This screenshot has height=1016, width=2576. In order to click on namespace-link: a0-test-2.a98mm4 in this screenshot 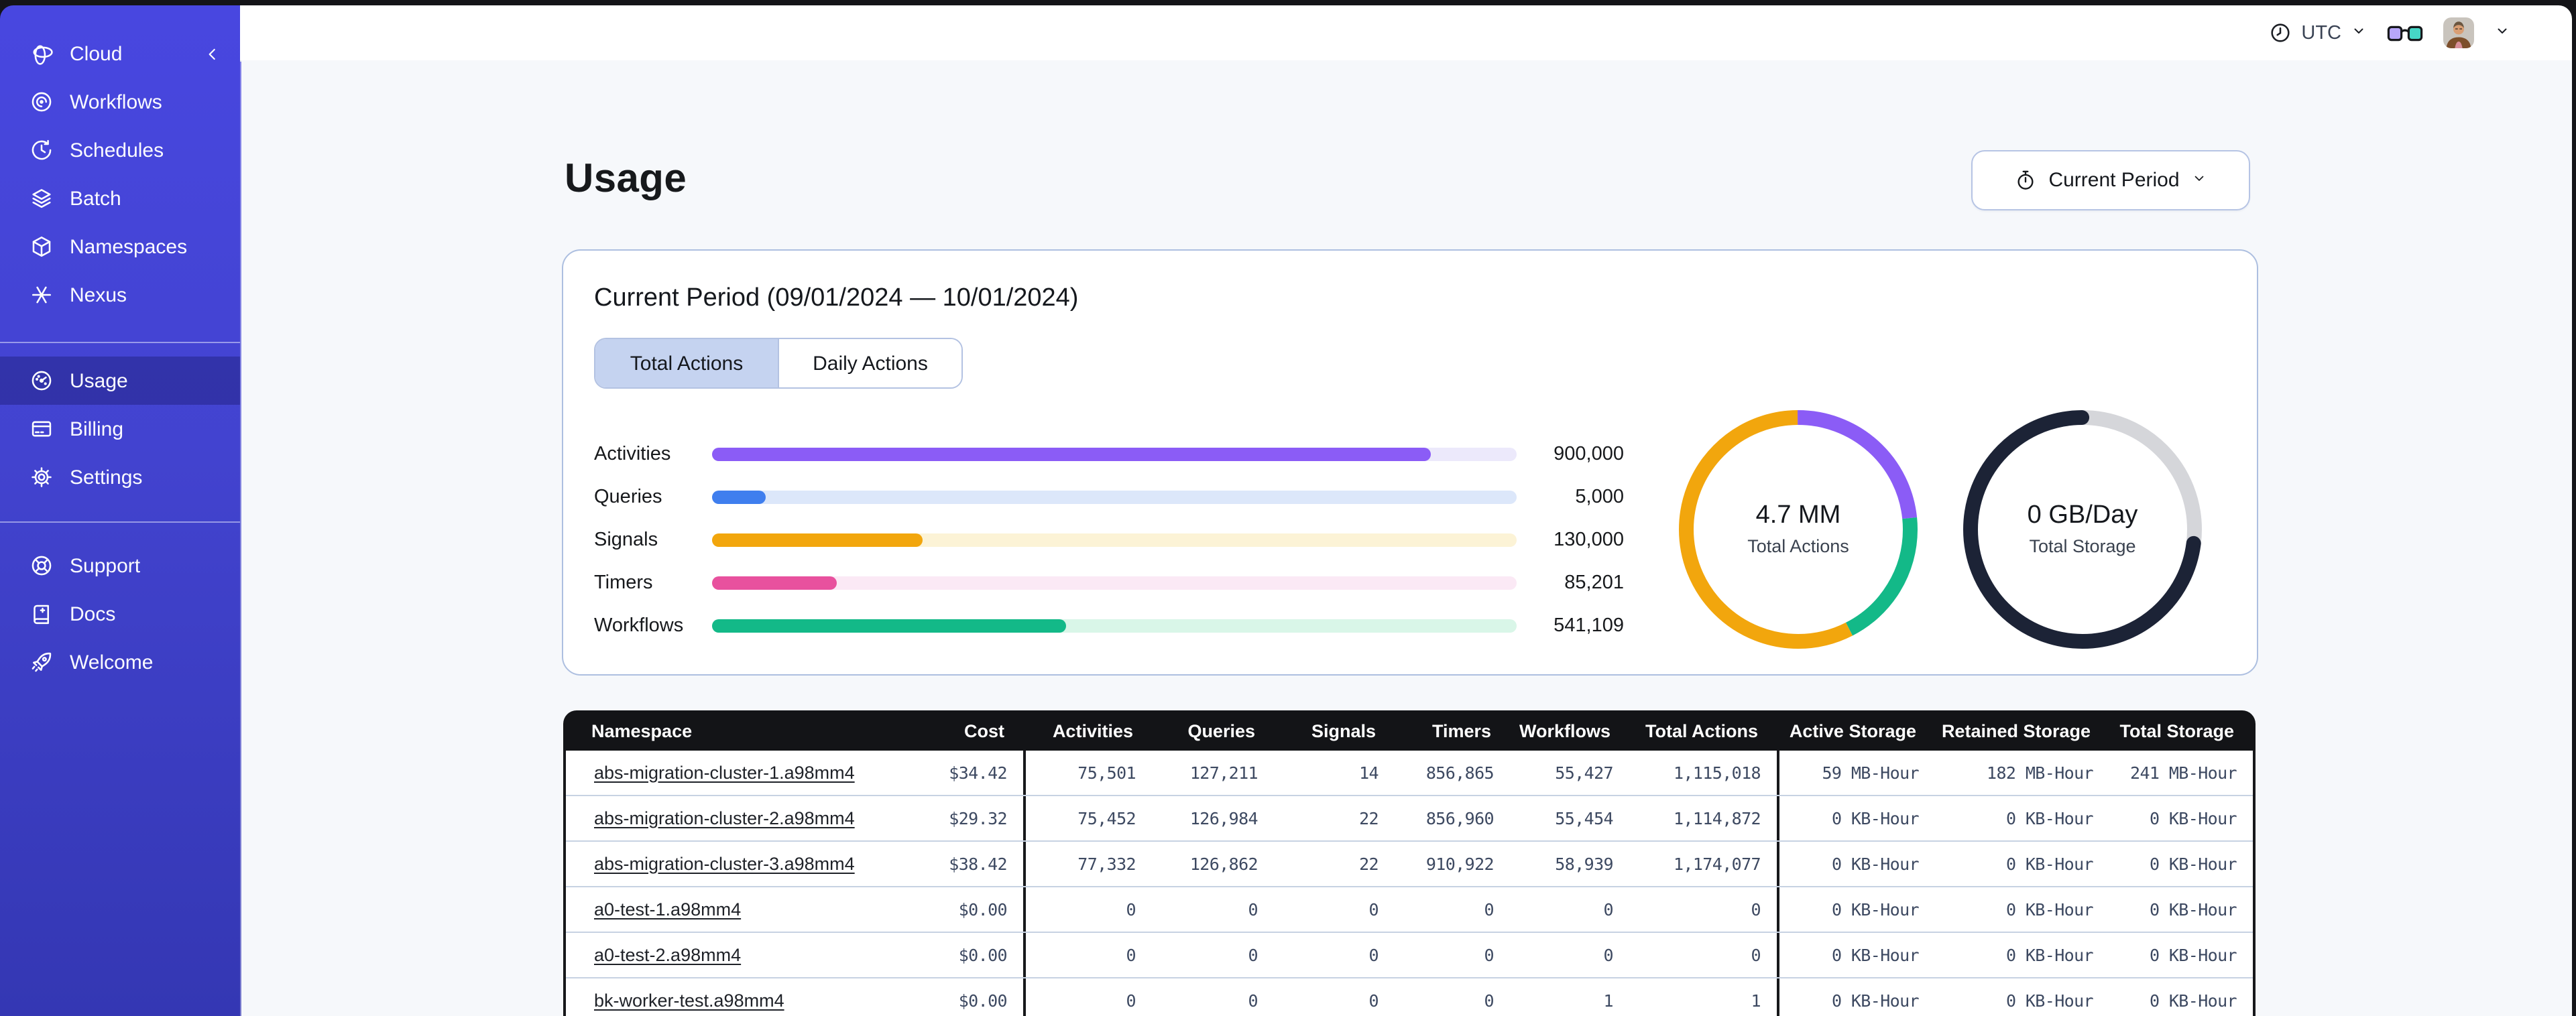, I will do `click(667, 954)`.